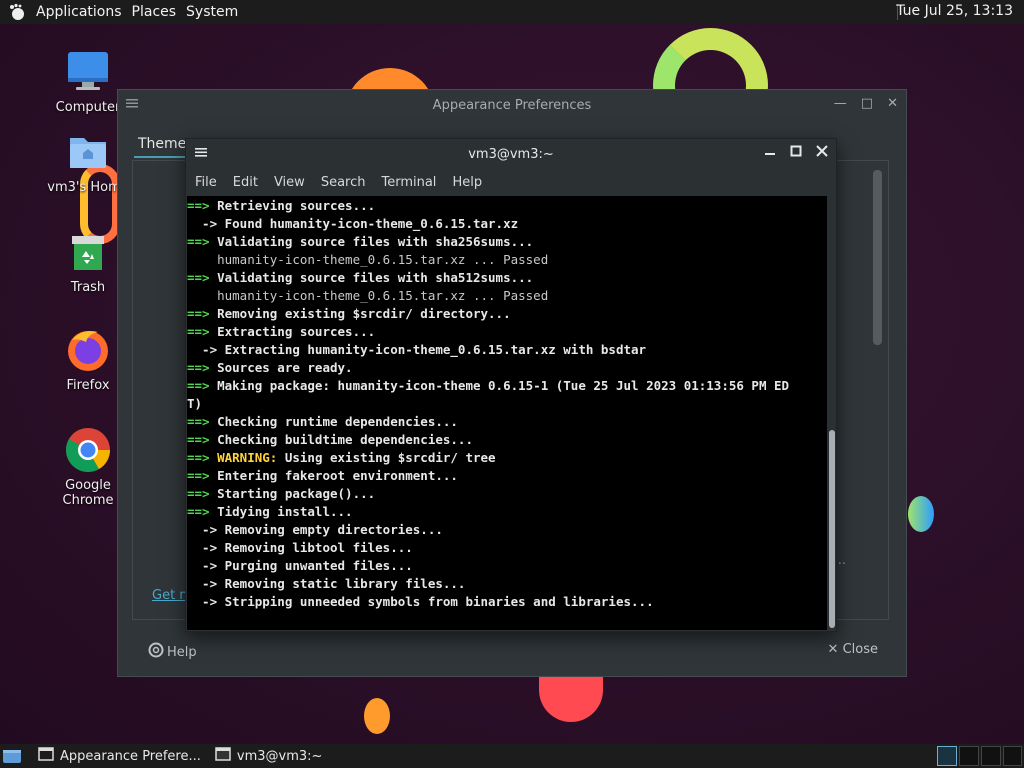  What do you see at coordinates (268, 756) in the screenshot?
I see `taskbar-item-terminal: vm3@vm3:~` at bounding box center [268, 756].